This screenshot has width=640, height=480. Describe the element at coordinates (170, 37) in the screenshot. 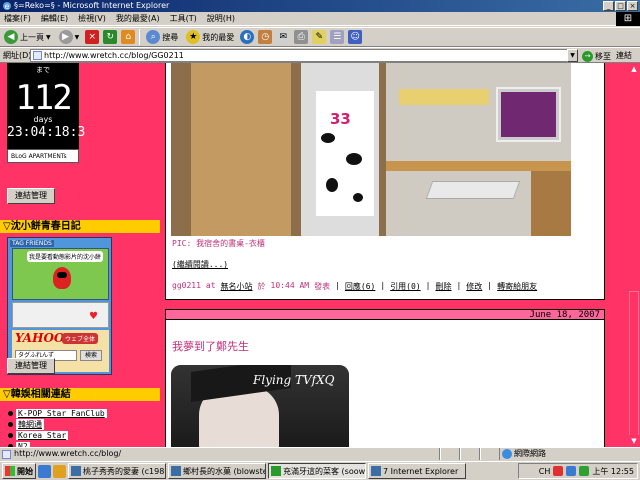

I see `search-label: 搜尋` at that location.